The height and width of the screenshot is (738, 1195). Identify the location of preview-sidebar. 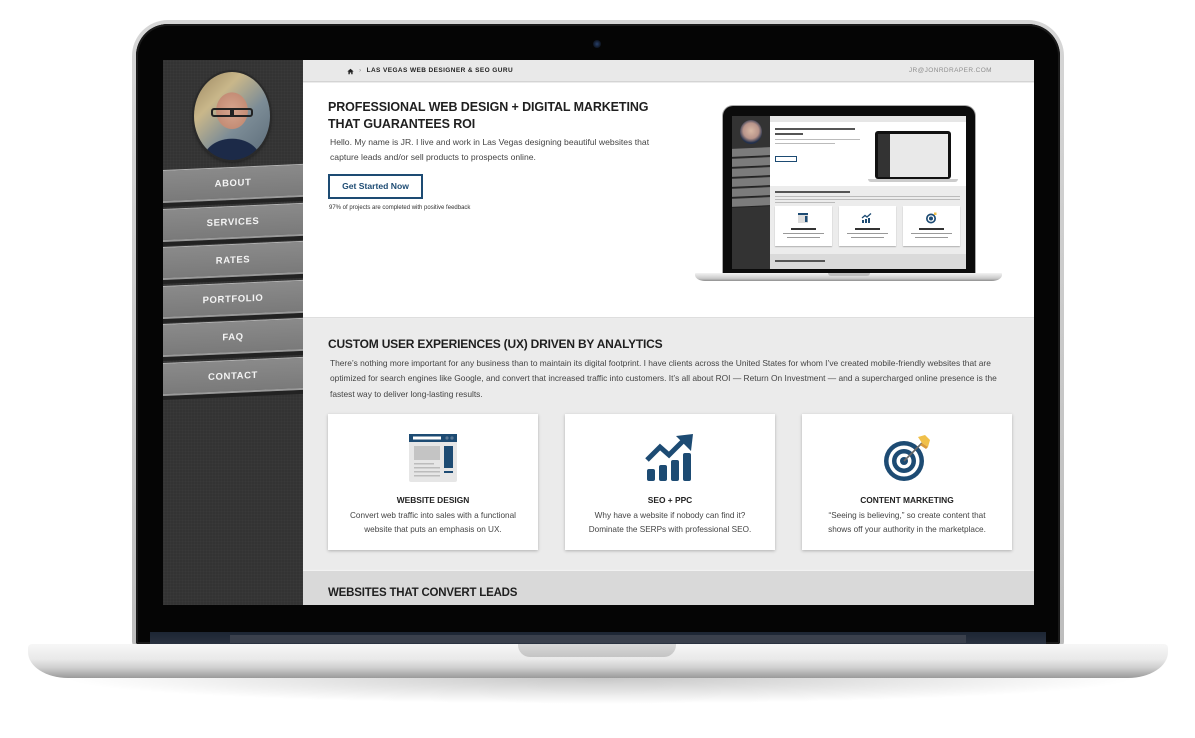
(751, 192).